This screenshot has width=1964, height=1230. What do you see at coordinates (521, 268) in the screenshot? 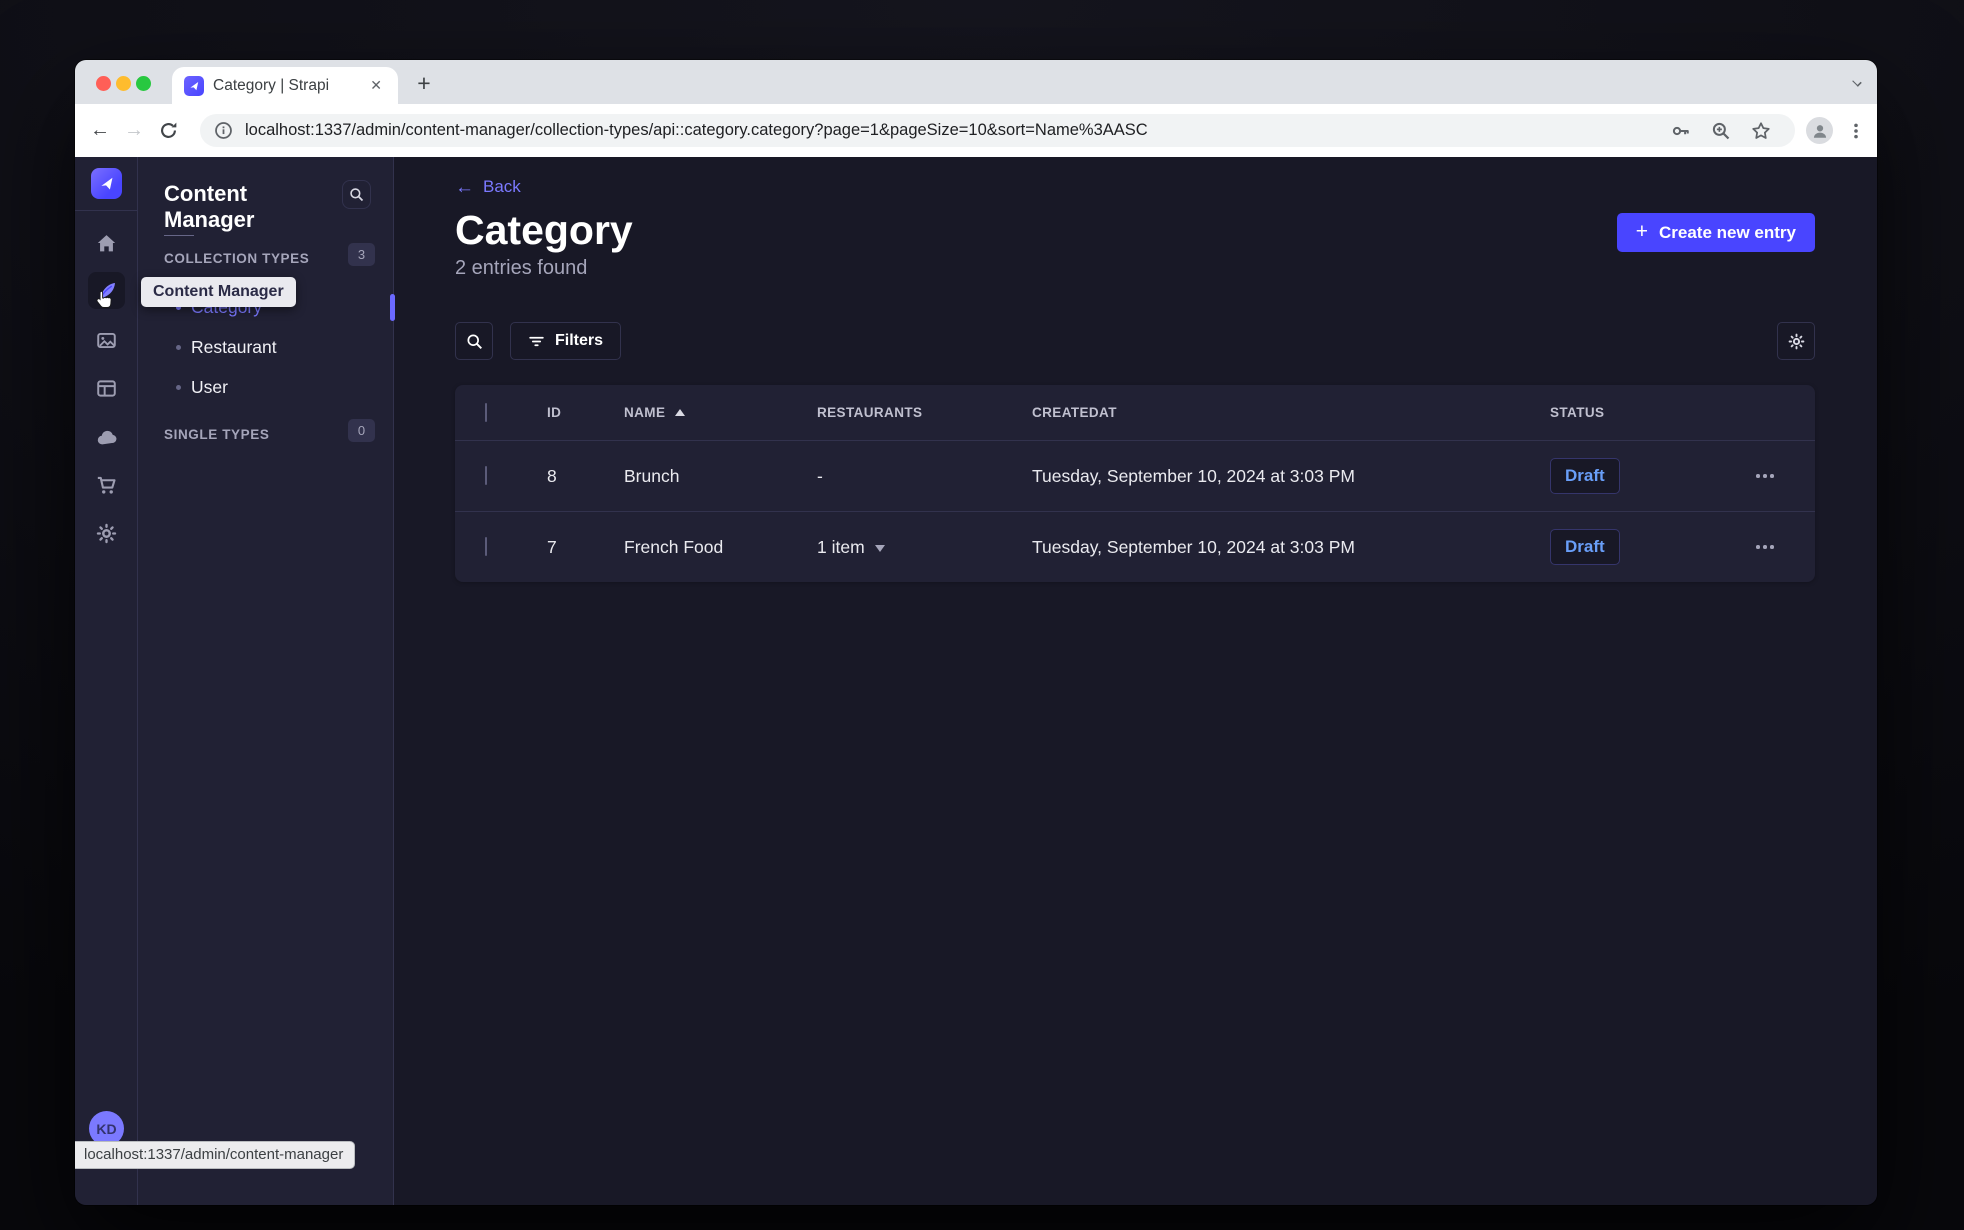
I see `entries-count: 2 entries found` at bounding box center [521, 268].